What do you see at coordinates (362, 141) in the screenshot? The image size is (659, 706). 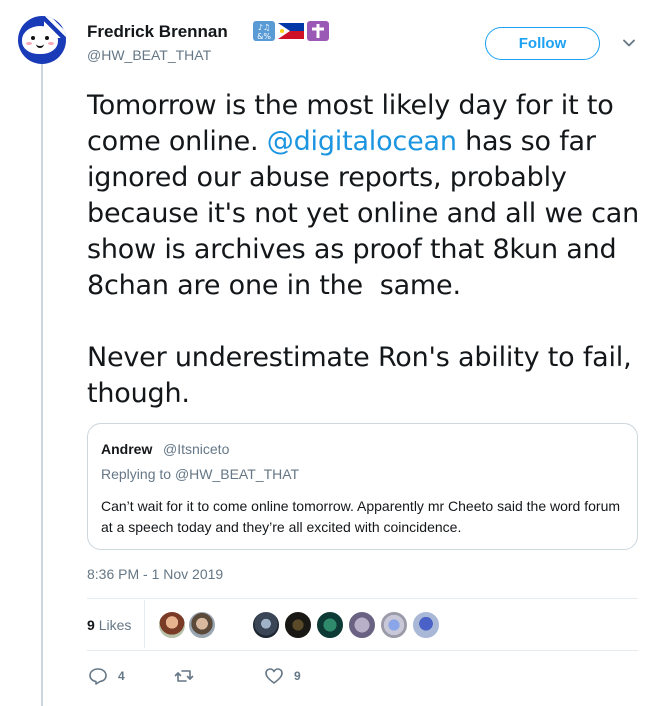 I see `mention-link: @digitalocean` at bounding box center [362, 141].